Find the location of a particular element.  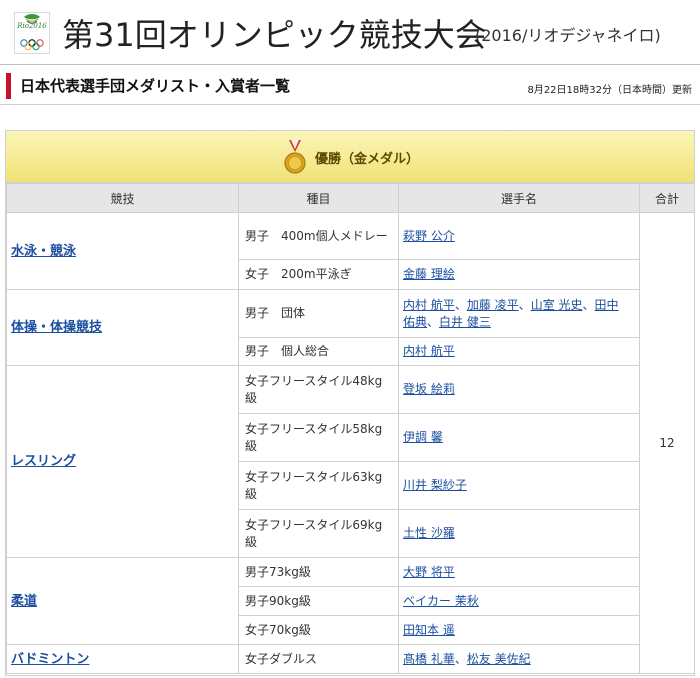

athlete-link: 松友 美佐紀 is located at coordinates (499, 659).